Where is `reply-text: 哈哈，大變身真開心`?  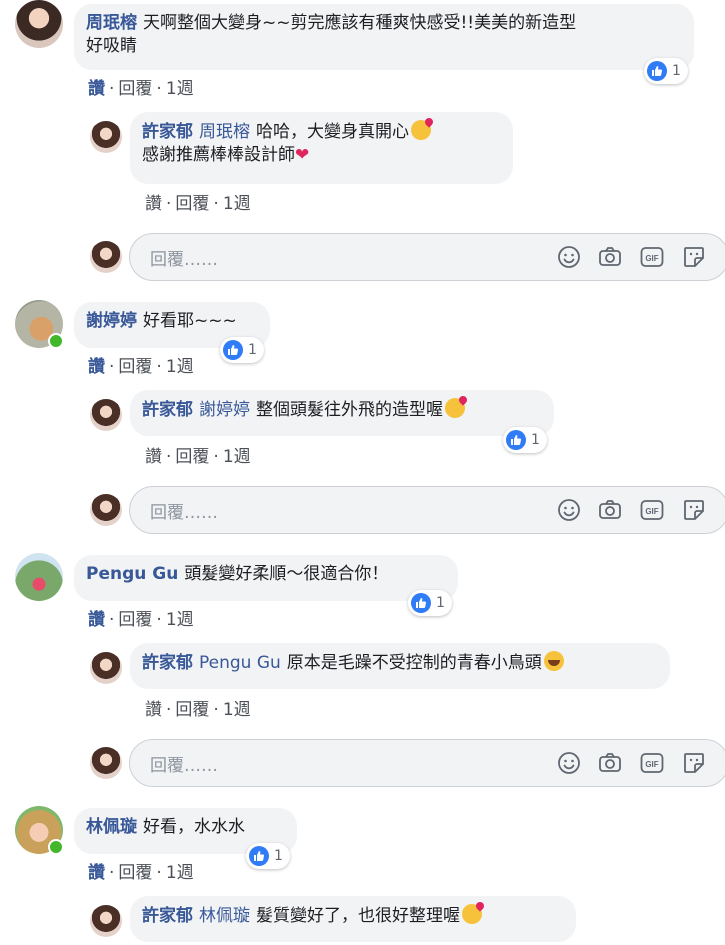
reply-text: 哈哈，大變身真開心 is located at coordinates (332, 132).